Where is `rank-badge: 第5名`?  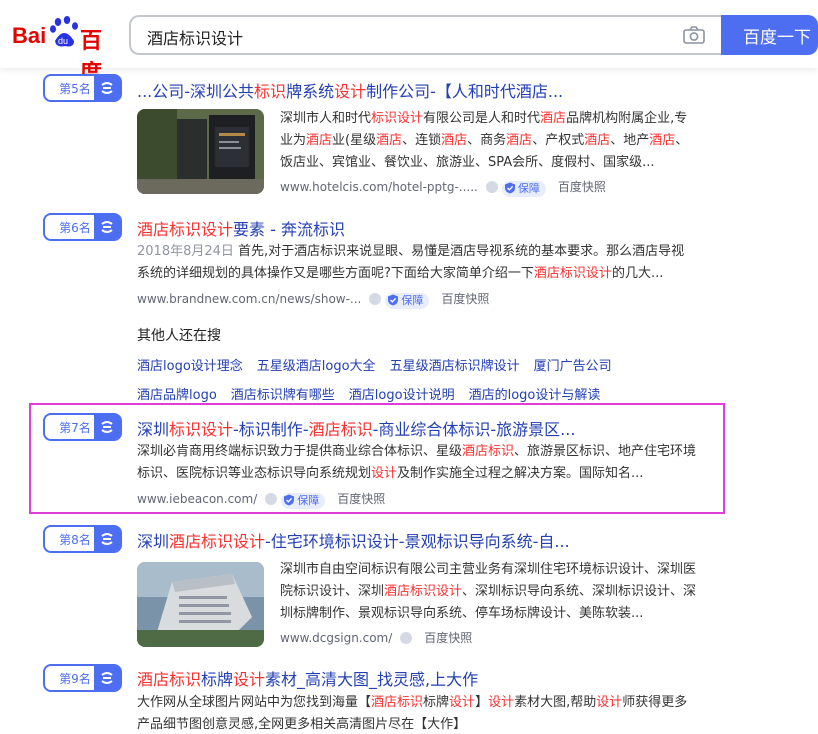
rank-badge: 第5名 is located at coordinates (82, 88).